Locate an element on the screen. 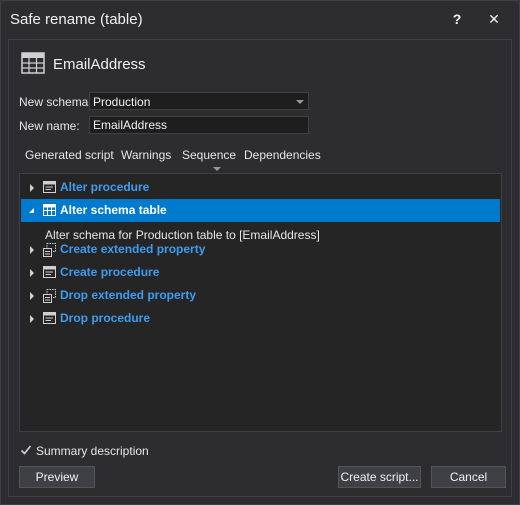 The height and width of the screenshot is (505, 520). help-button: ? is located at coordinates (457, 19).